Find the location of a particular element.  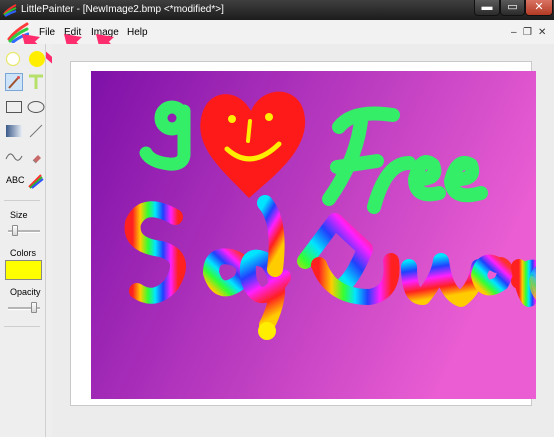

curve-tool is located at coordinates (14, 157).